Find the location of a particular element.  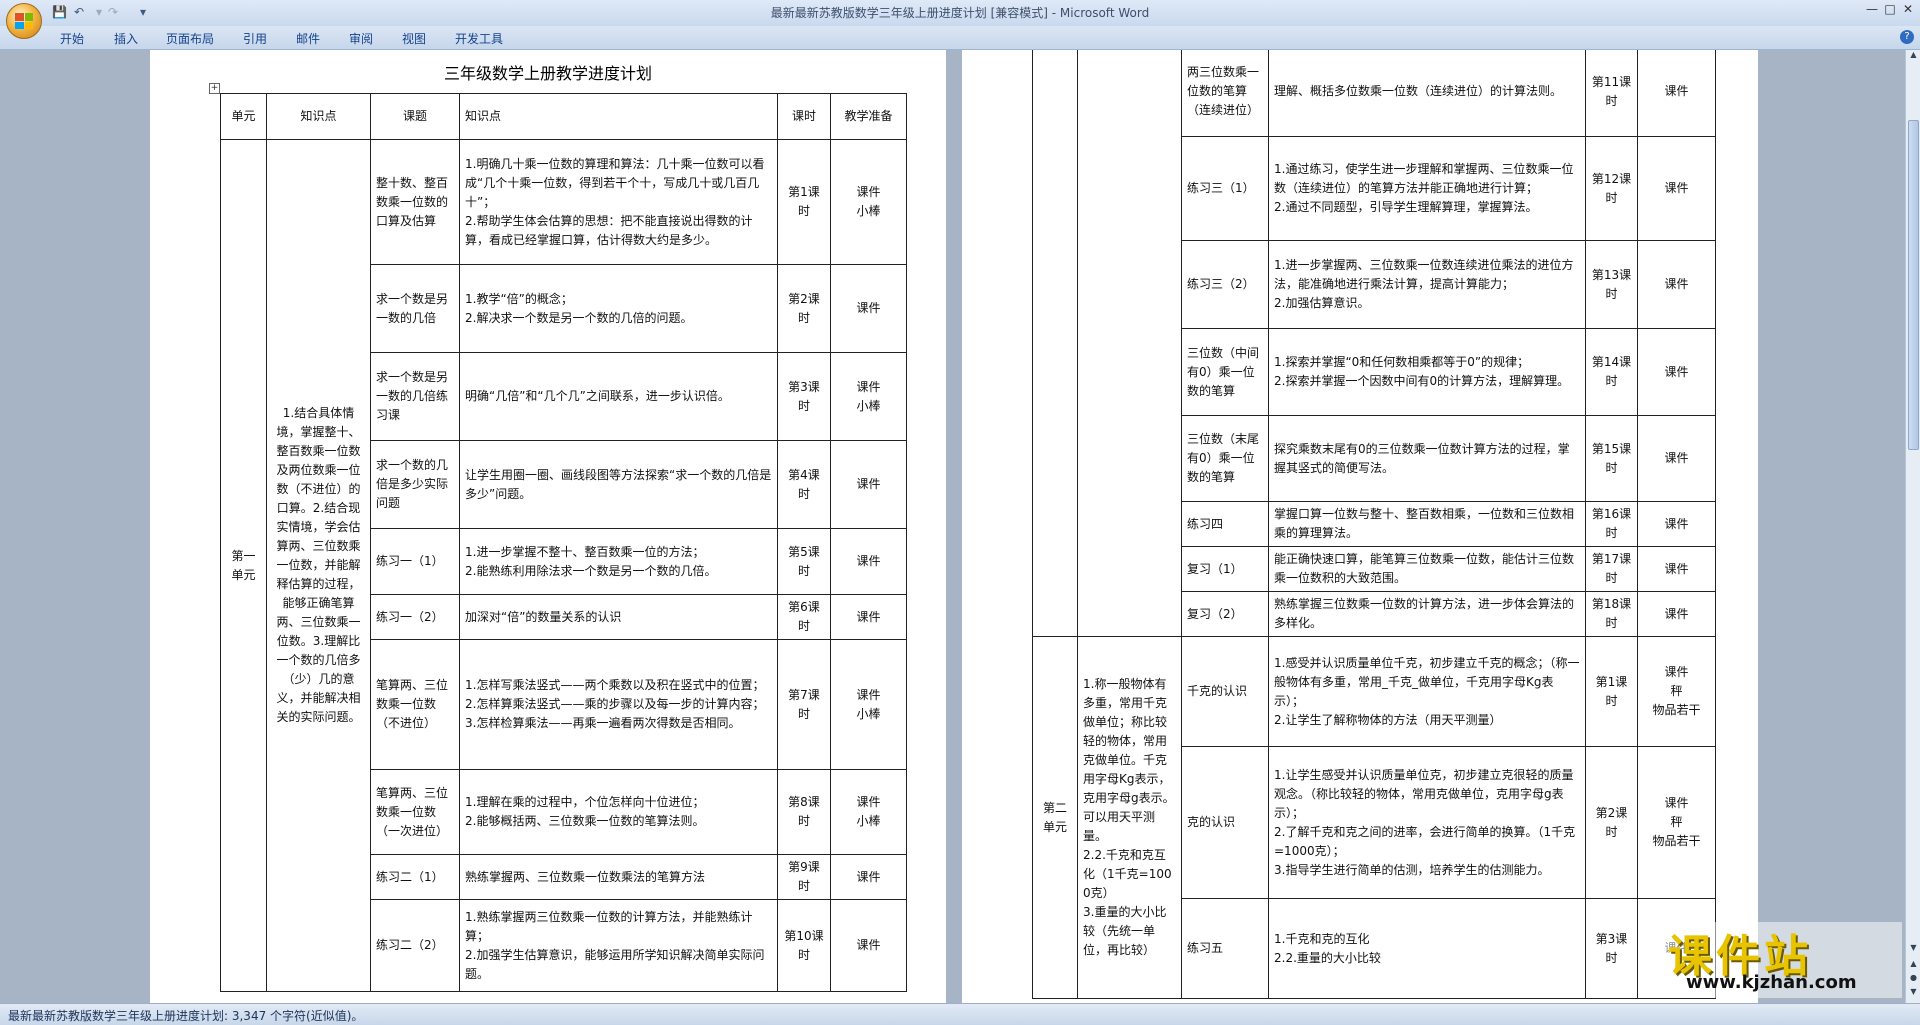

detail-cell: 掌握口算一位数与整十、整百数相乘，一位数和三位数相乘的算理算法。 is located at coordinates (1427, 524).